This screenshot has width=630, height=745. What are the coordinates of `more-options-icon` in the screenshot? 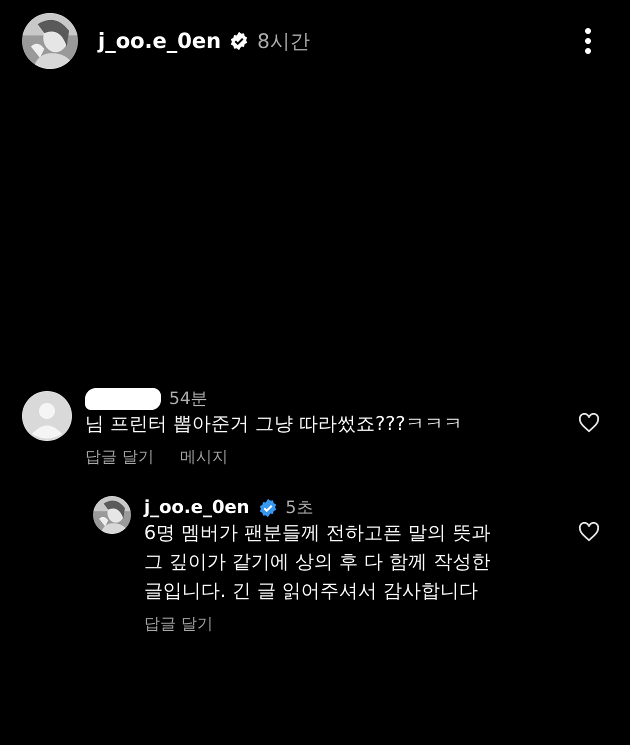 It's located at (588, 41).